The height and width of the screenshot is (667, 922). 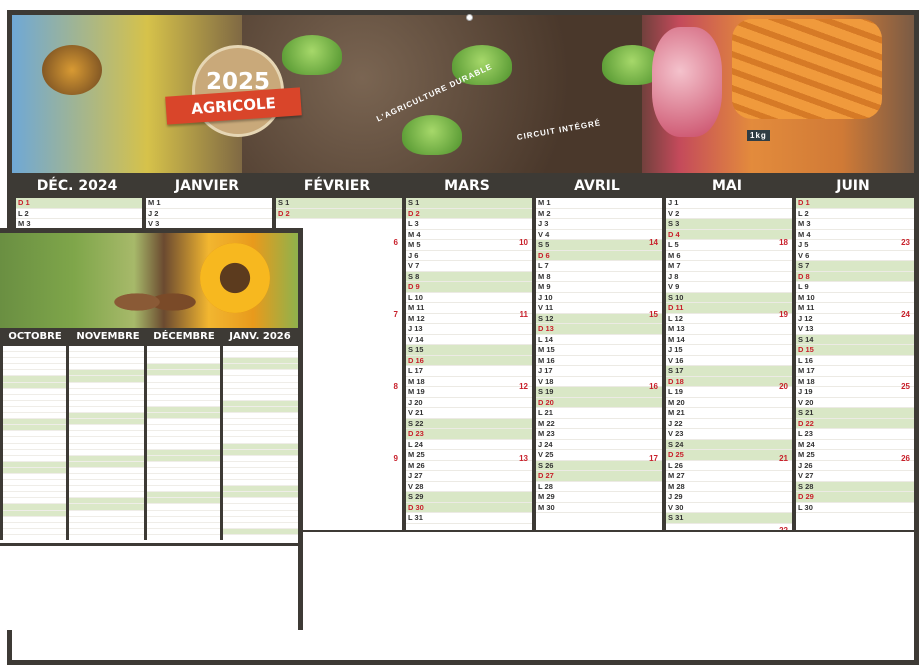 What do you see at coordinates (23, 213) in the screenshot?
I see `day-label: L 2` at bounding box center [23, 213].